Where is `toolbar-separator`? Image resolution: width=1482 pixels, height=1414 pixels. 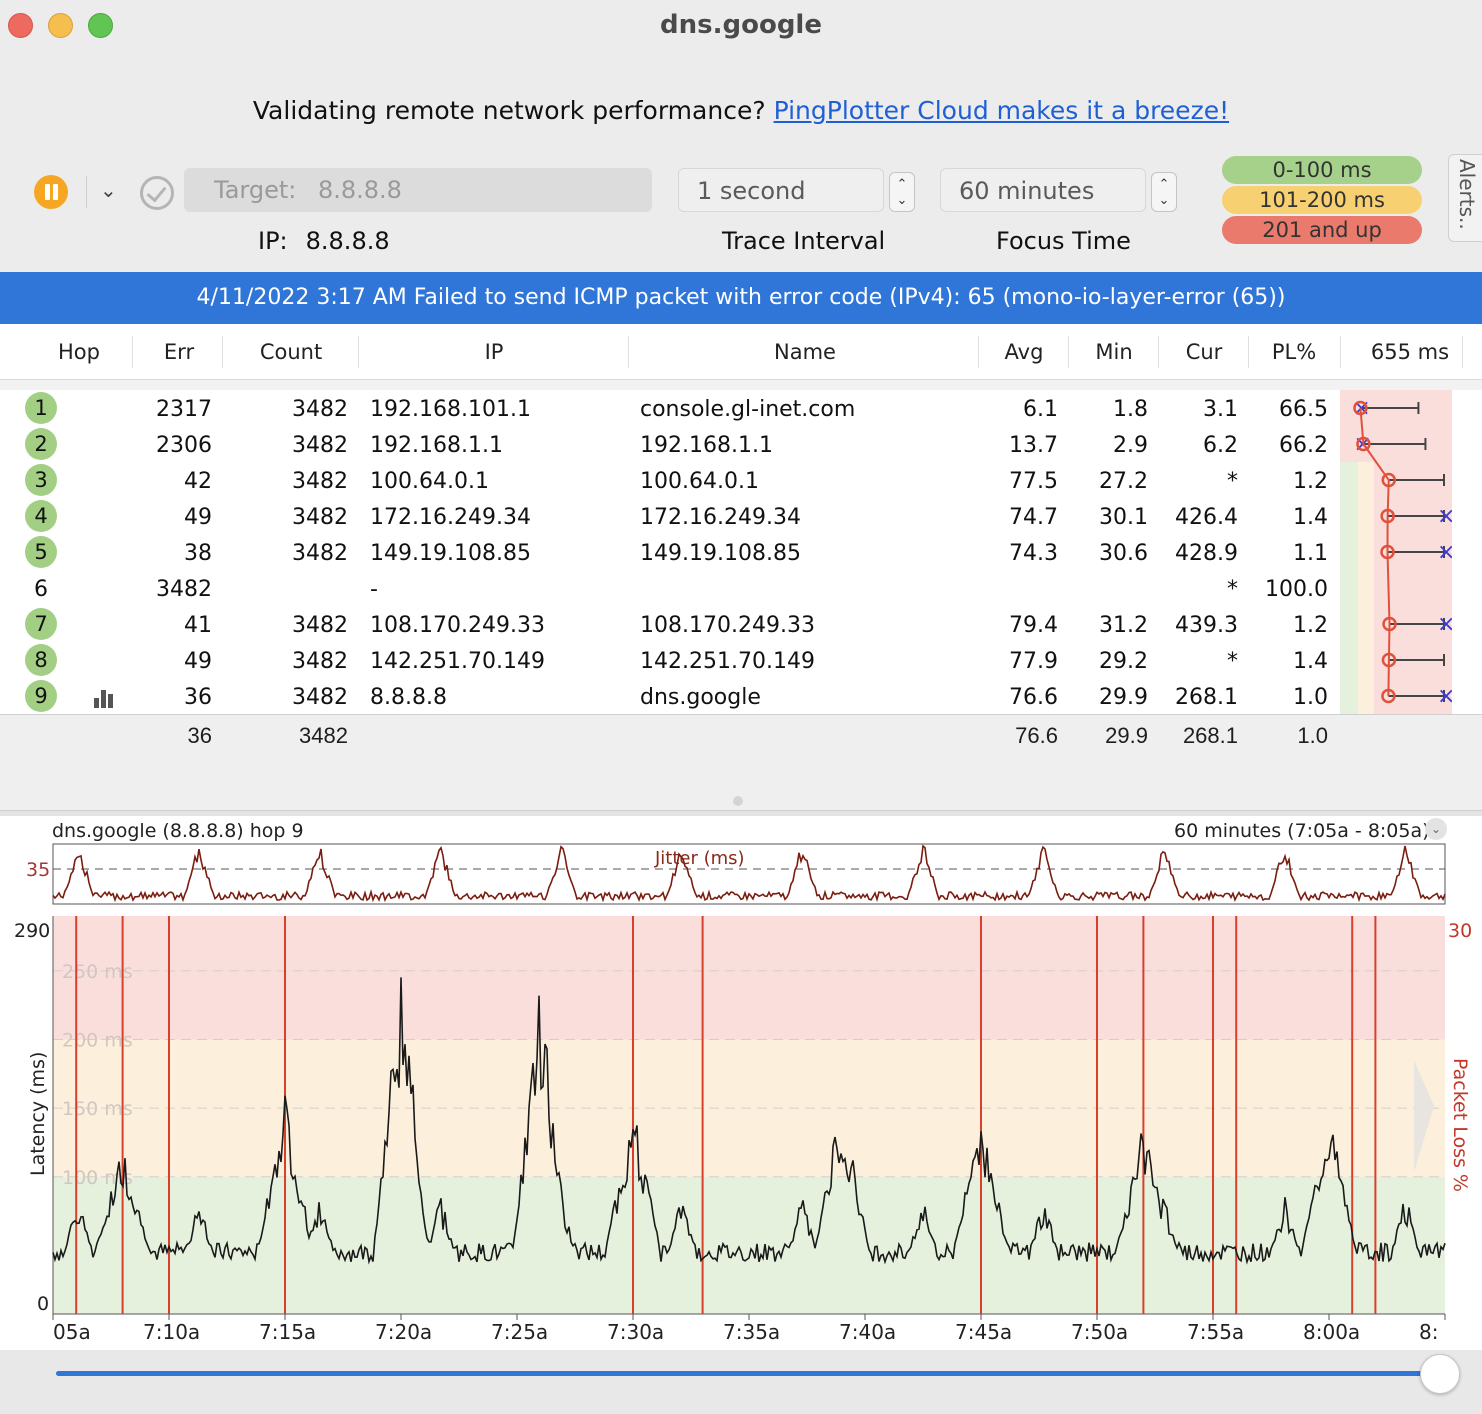
toolbar-separator is located at coordinates (86, 192).